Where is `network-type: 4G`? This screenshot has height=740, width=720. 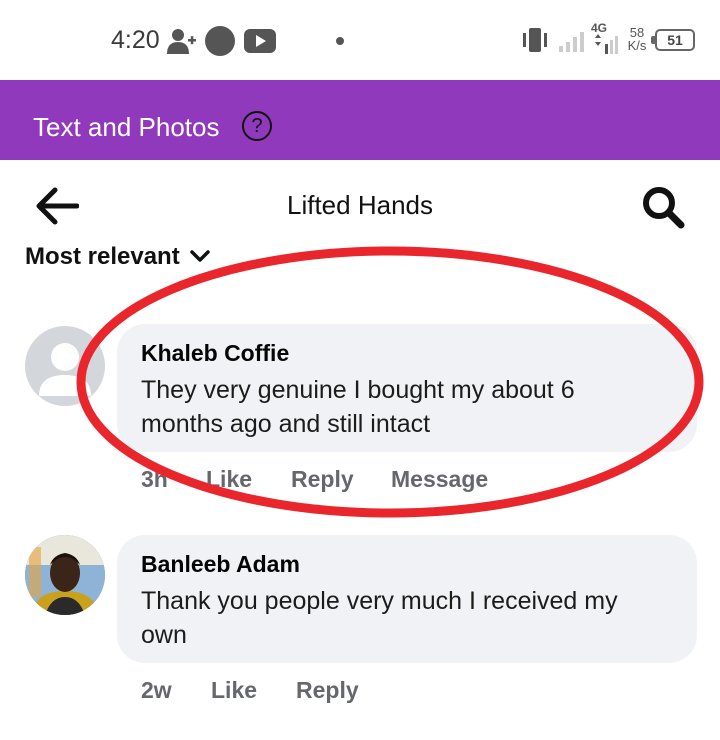 network-type: 4G is located at coordinates (599, 28).